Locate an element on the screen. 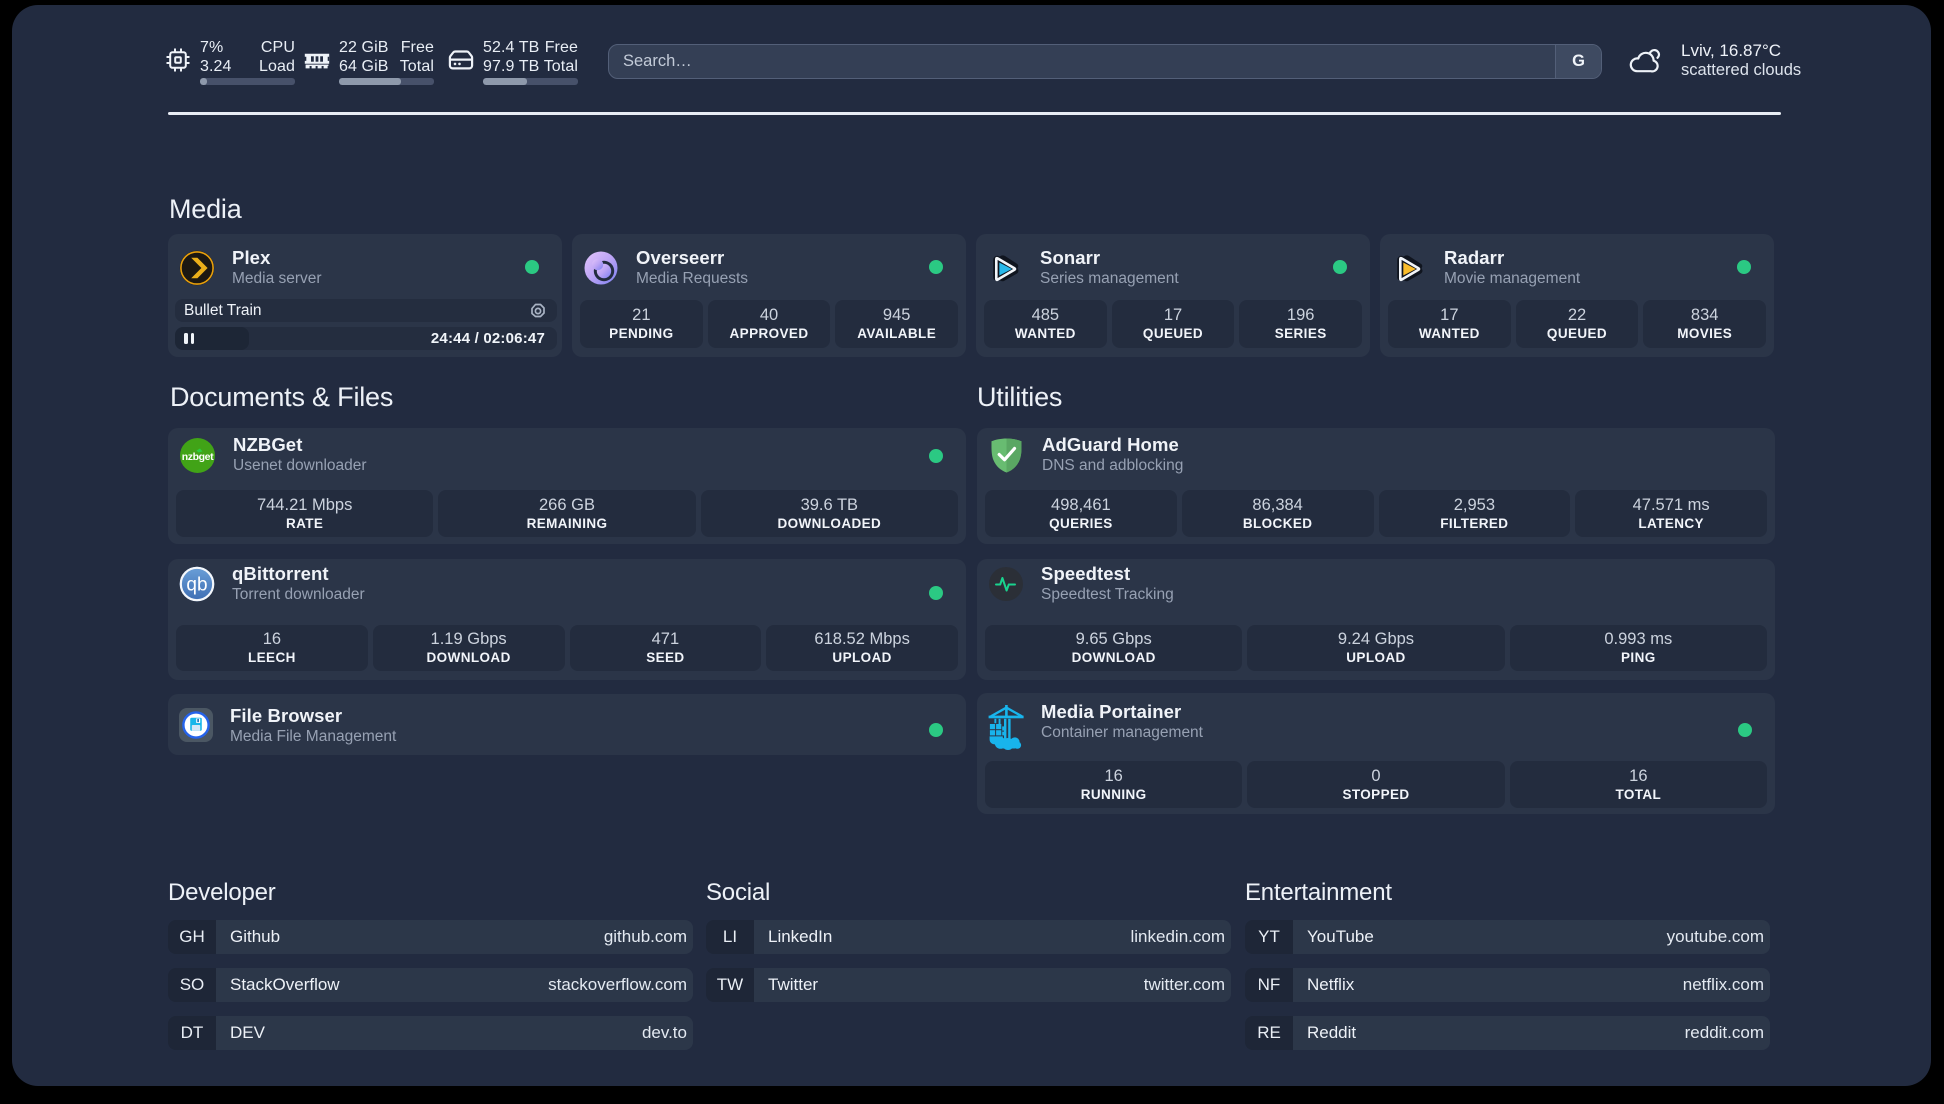  search-input is located at coordinates (1082, 61).